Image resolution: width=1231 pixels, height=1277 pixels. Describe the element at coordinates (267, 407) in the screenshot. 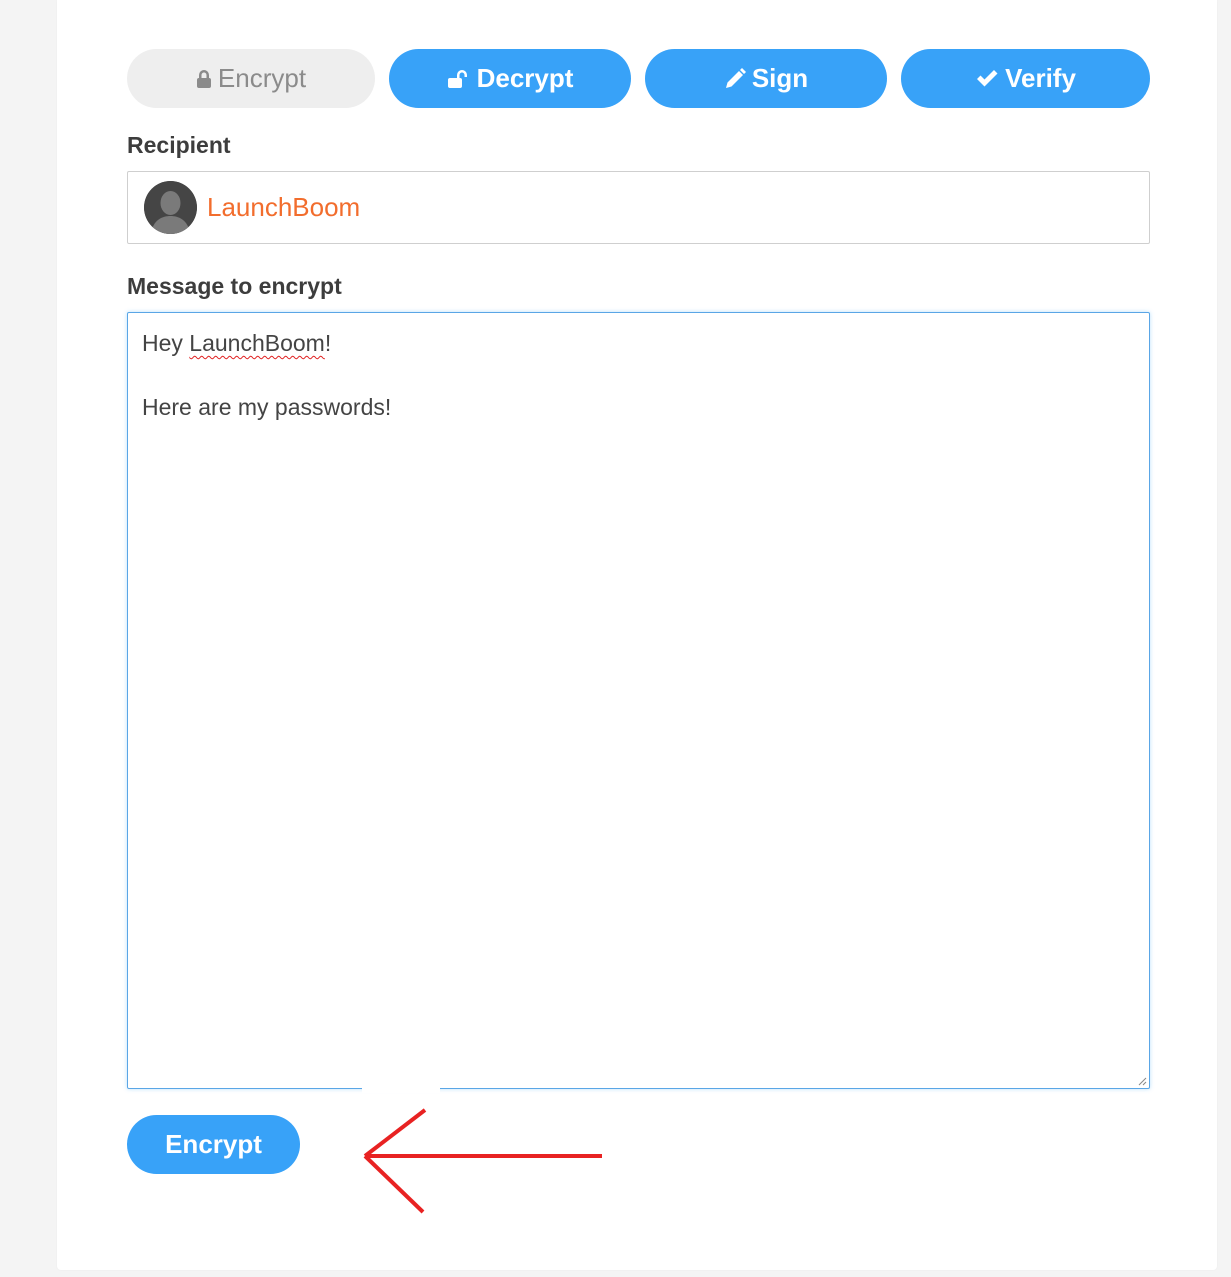

I see `message-line: Here are my passwords!` at that location.